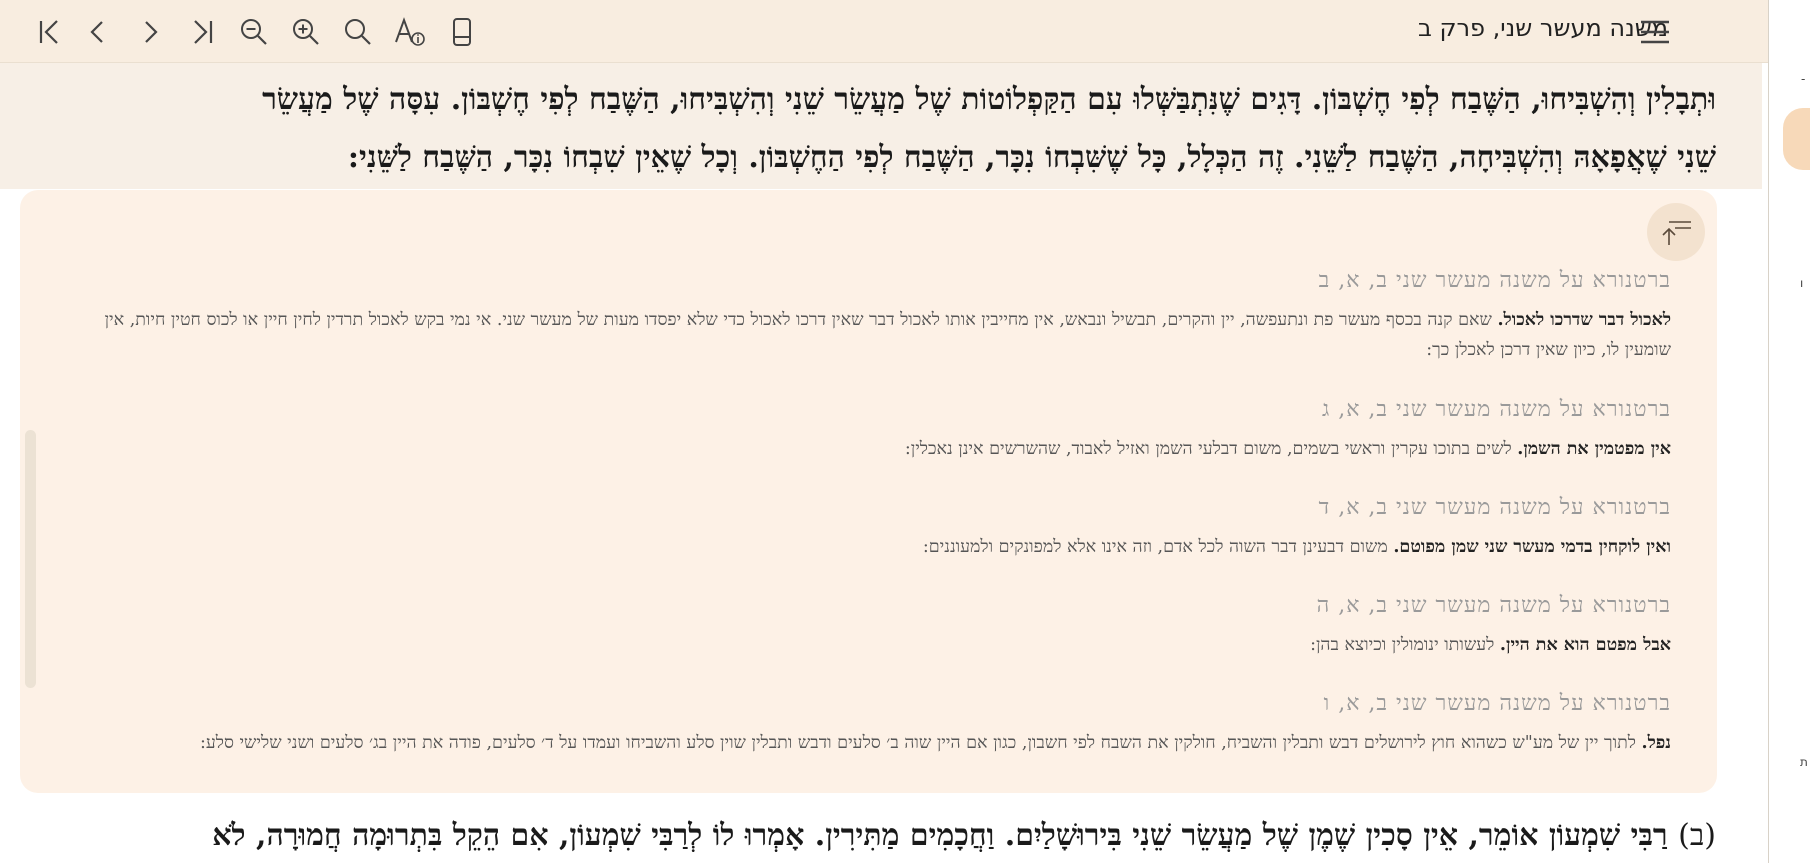  Describe the element at coordinates (1542, 28) in the screenshot. I see `page-title: משנה מעשר שני, פרק ב` at that location.